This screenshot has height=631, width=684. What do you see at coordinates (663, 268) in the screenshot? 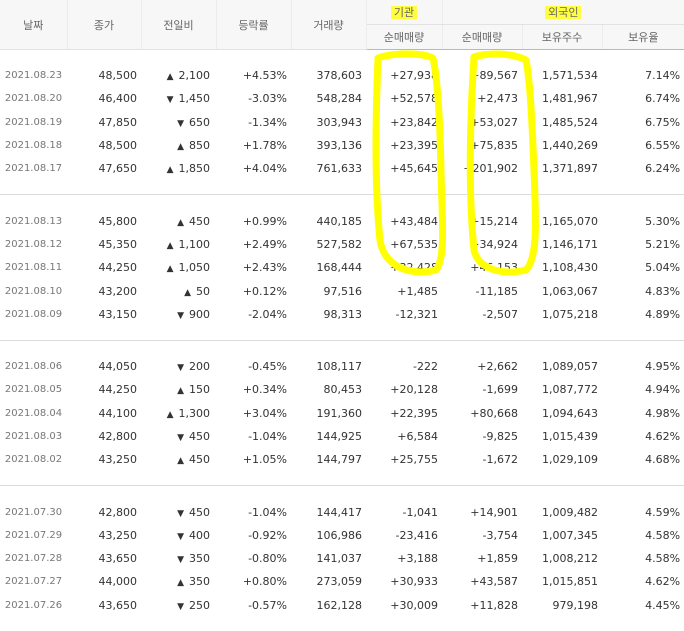
I see `ratio-cell: 5.04%` at bounding box center [663, 268].